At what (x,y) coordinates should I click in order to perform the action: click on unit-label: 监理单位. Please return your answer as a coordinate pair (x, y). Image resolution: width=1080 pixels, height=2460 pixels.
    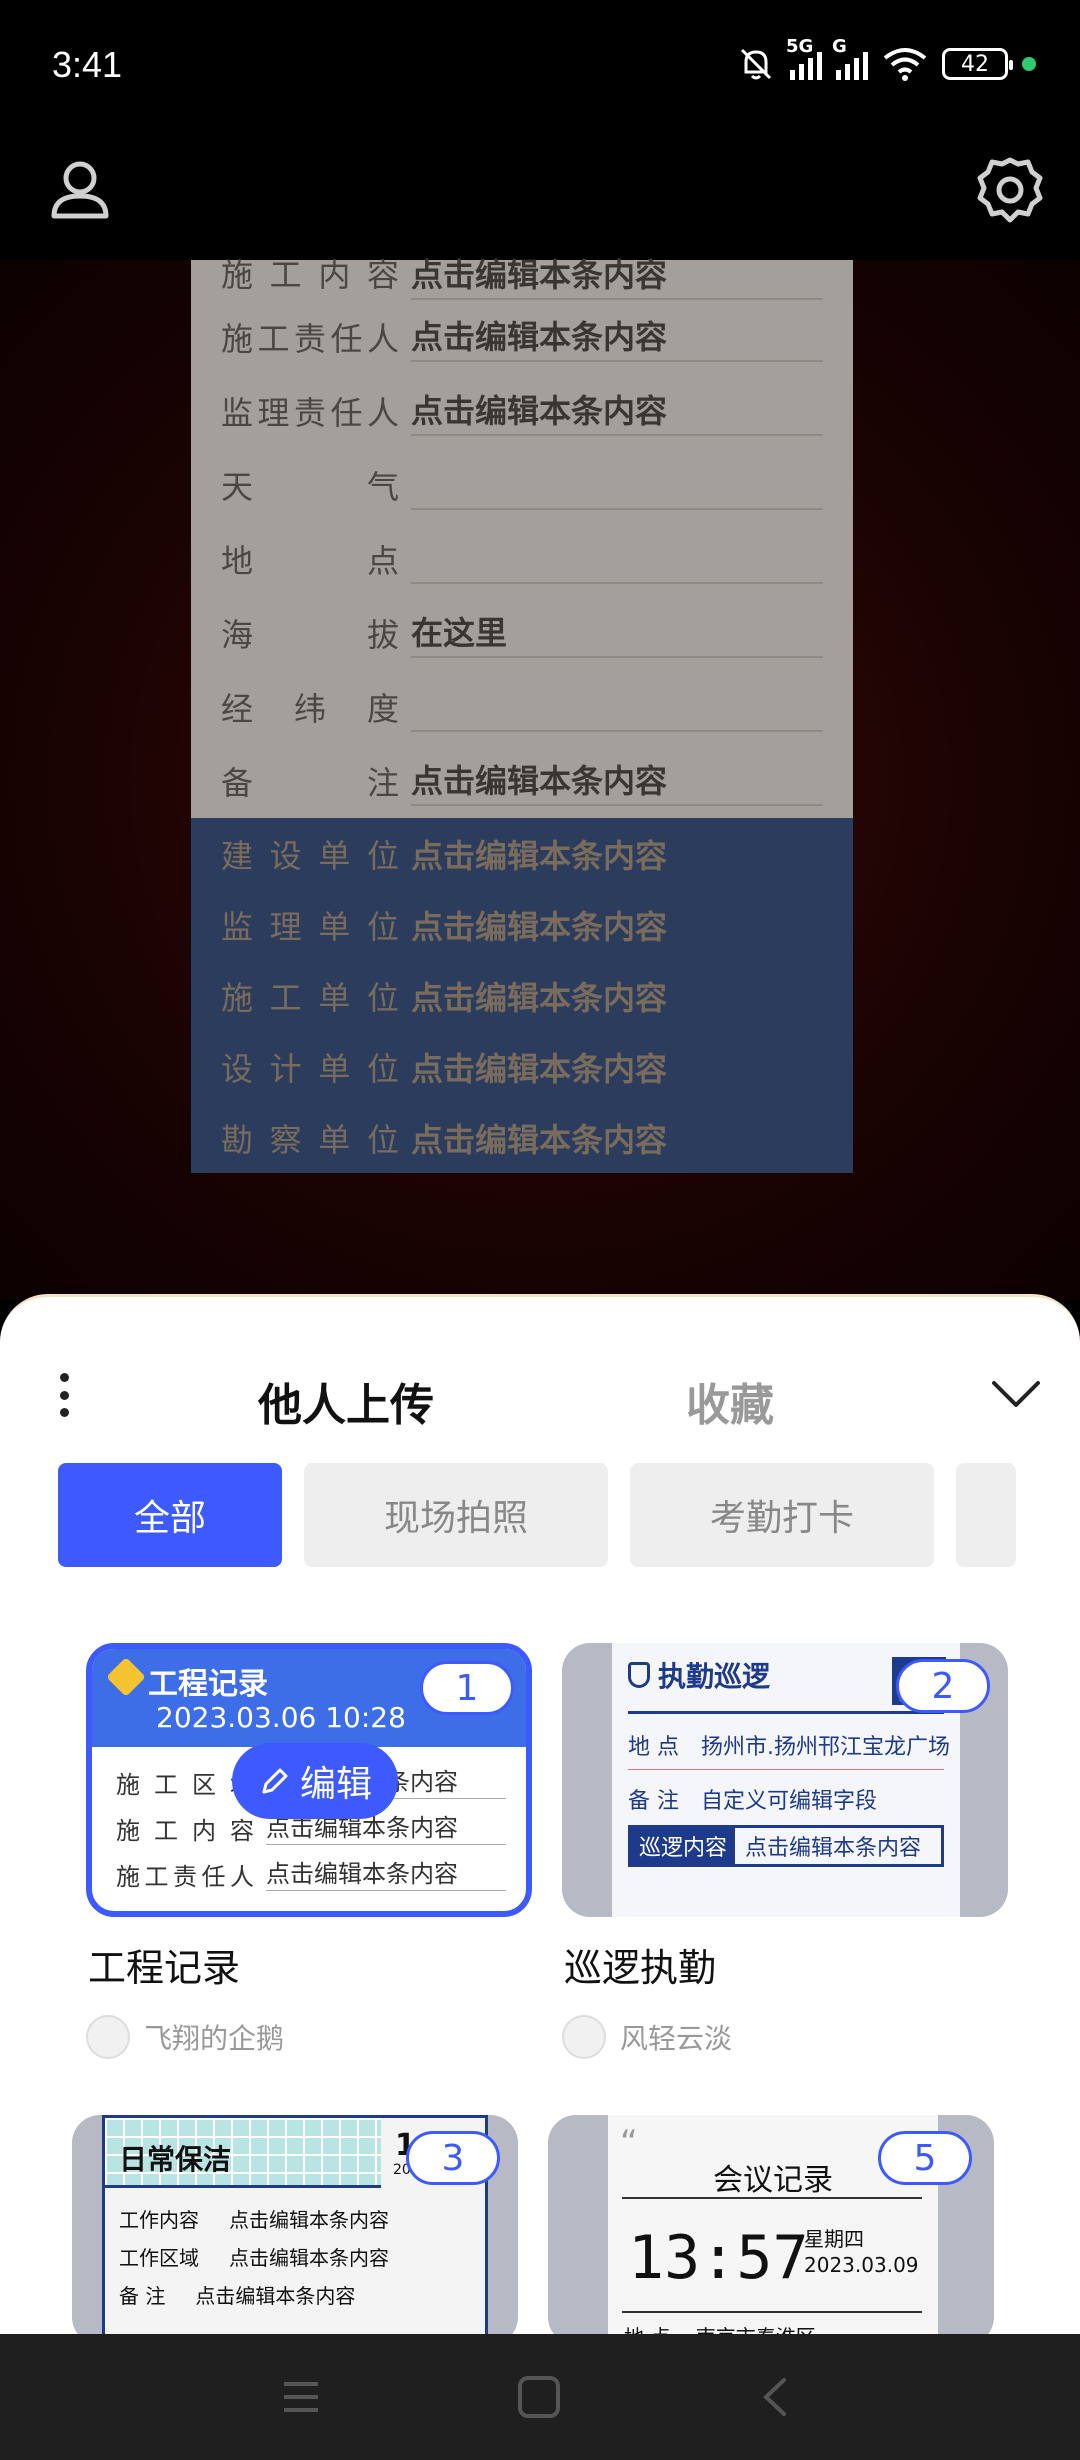
    Looking at the image, I should click on (310, 926).